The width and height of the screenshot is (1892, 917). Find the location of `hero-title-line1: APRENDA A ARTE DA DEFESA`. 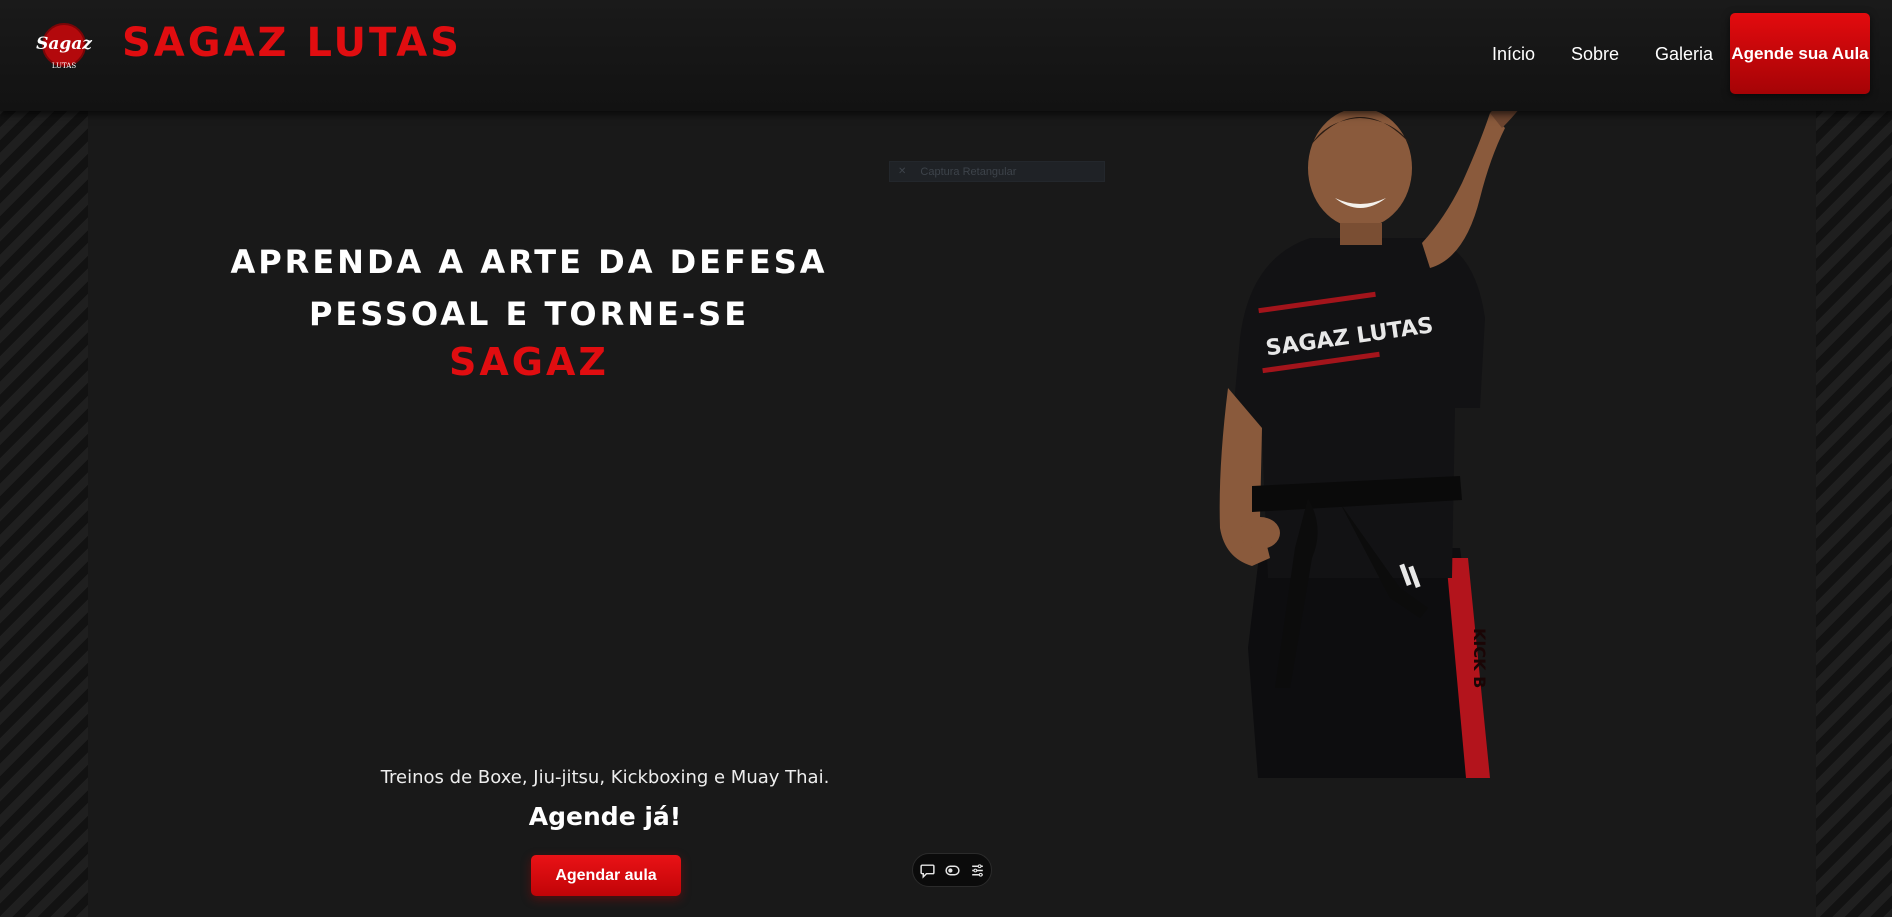

hero-title-line1: APRENDA A ARTE DA DEFESA is located at coordinates (529, 262).